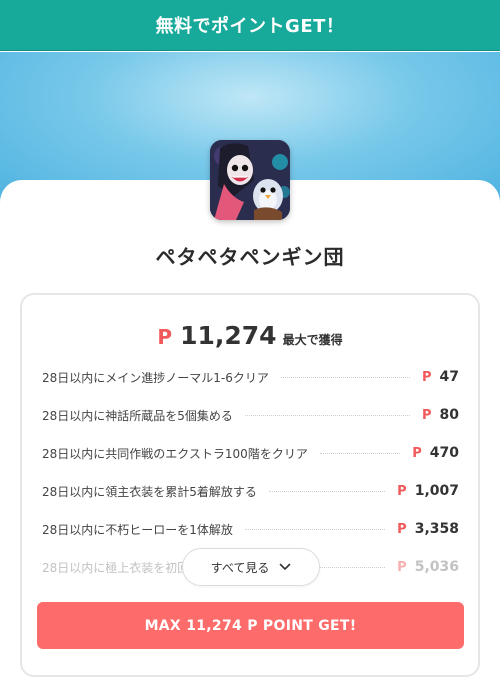  Describe the element at coordinates (228, 335) in the screenshot. I see `total-points-value: 11,274` at that location.